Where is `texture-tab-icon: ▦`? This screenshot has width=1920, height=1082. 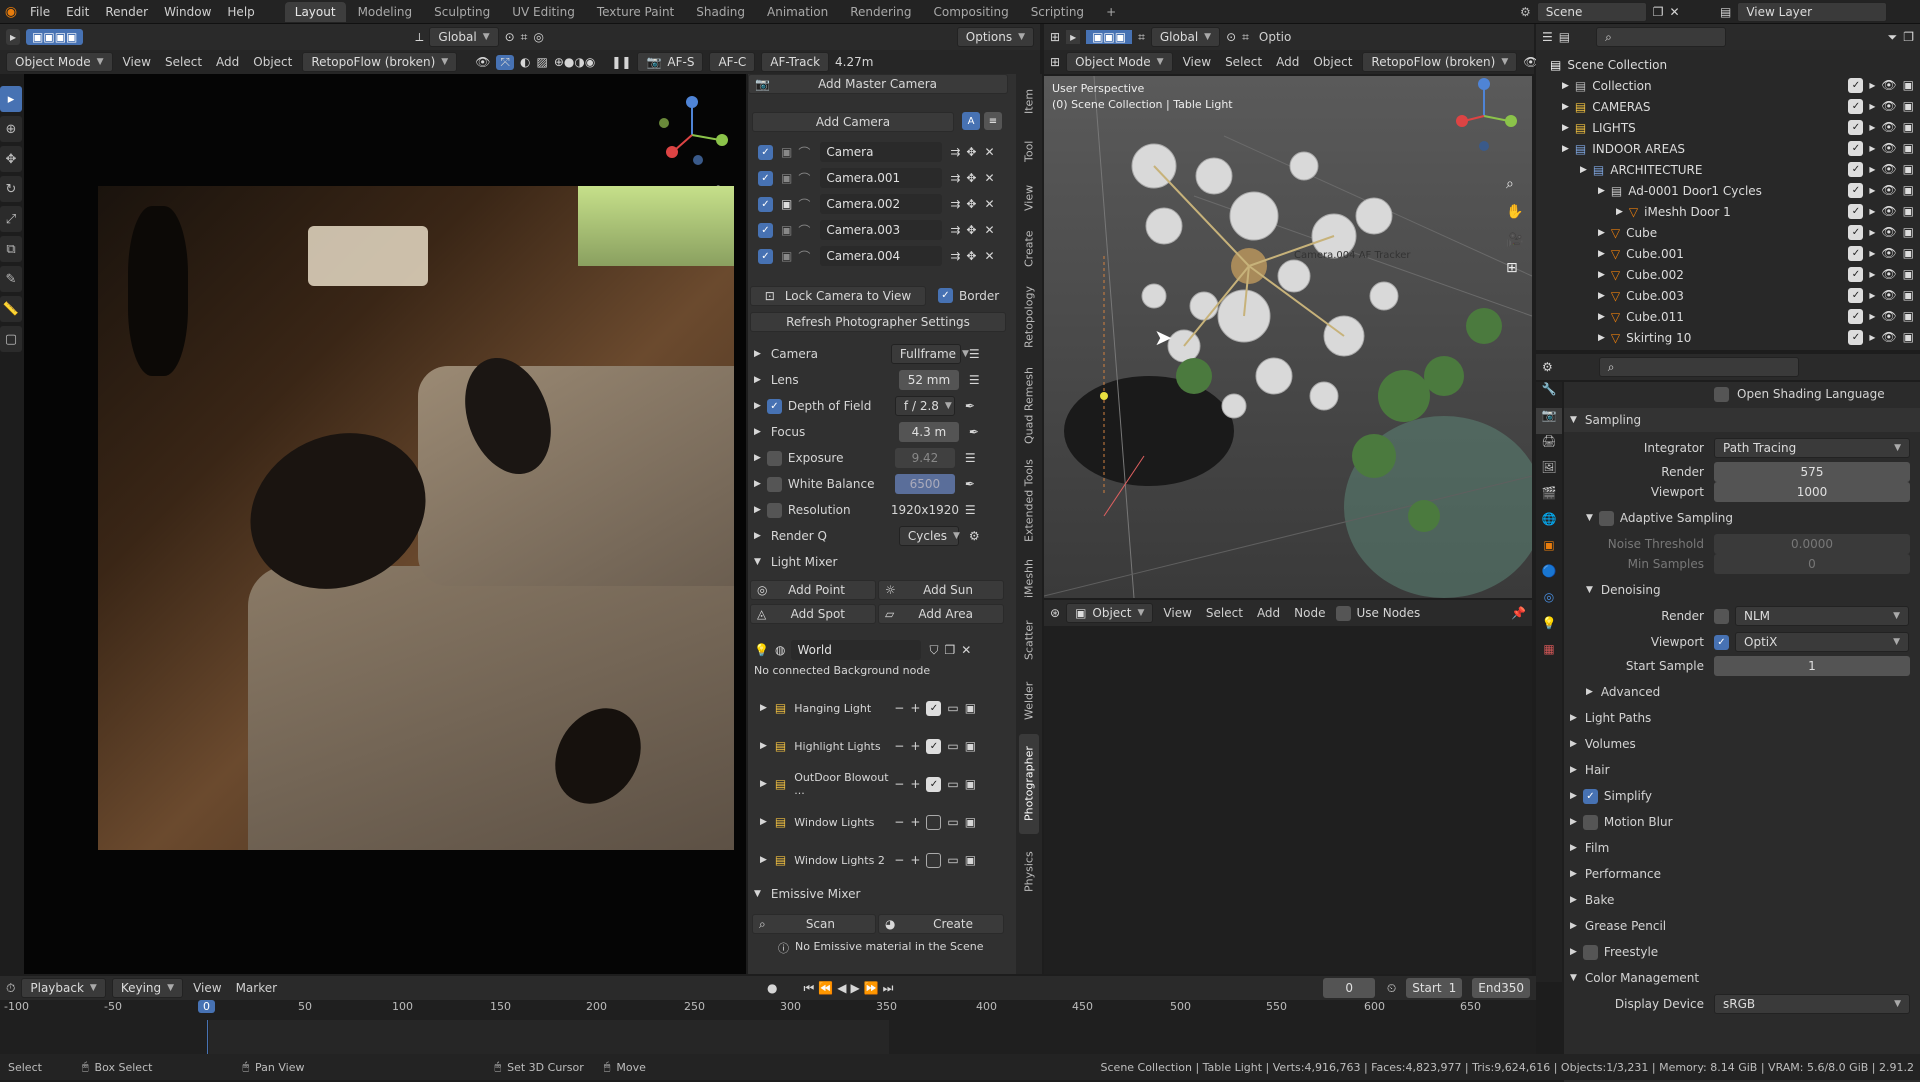 texture-tab-icon: ▦ is located at coordinates (1549, 655).